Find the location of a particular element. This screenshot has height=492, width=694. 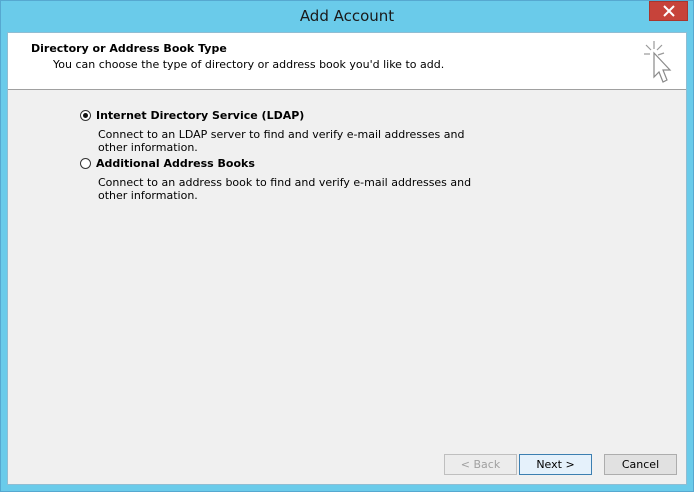

close-icon is located at coordinates (668, 11).